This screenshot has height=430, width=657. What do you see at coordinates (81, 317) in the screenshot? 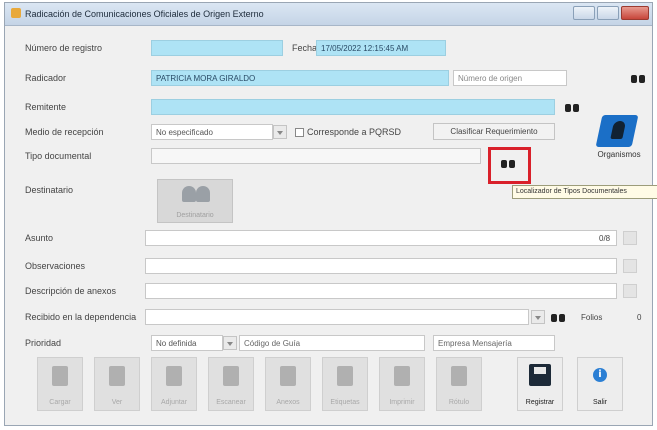
I see `recibido-dependencia-label: Recibido en la dependencia` at bounding box center [81, 317].